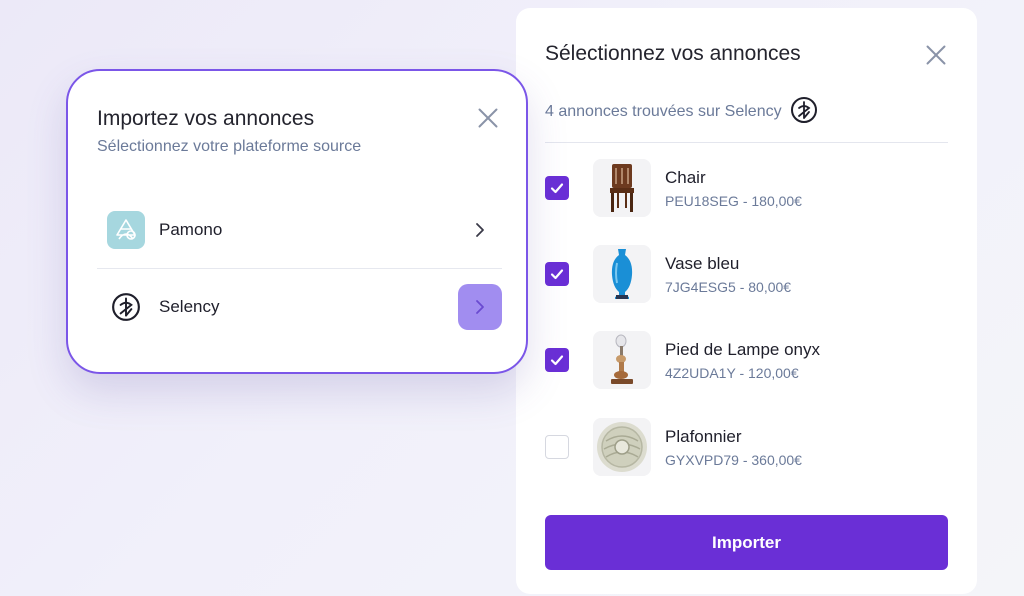 The height and width of the screenshot is (596, 1024). What do you see at coordinates (733, 200) in the screenshot?
I see `item-meta: PEU18SEG - 180,00€` at bounding box center [733, 200].